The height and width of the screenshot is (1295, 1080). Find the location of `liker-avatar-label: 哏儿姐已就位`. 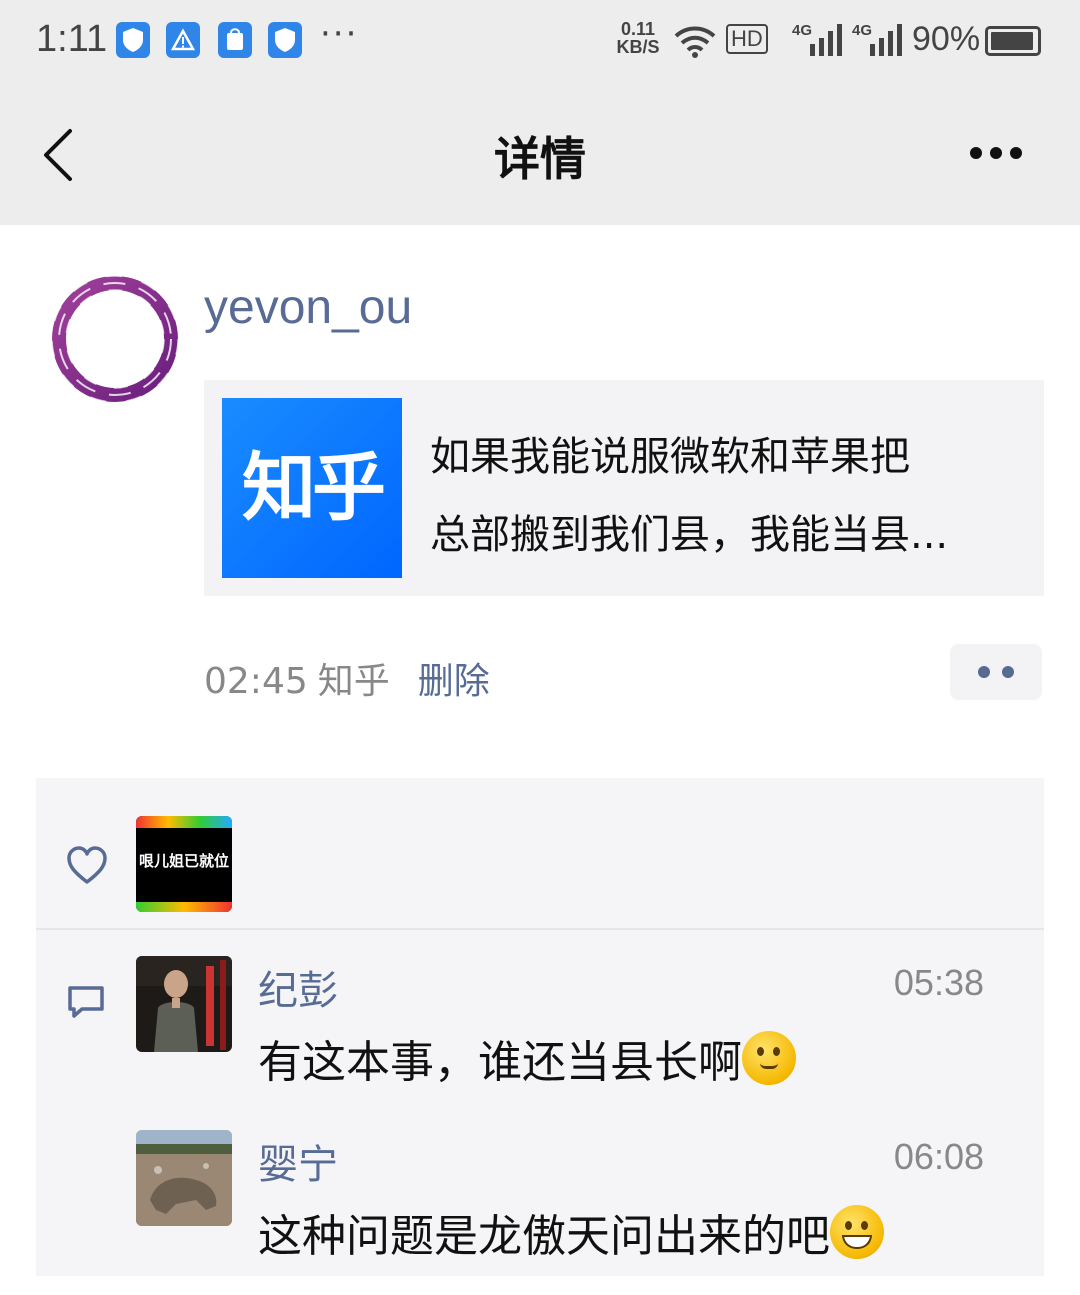

liker-avatar-label: 哏儿姐已就位 is located at coordinates (183, 861).